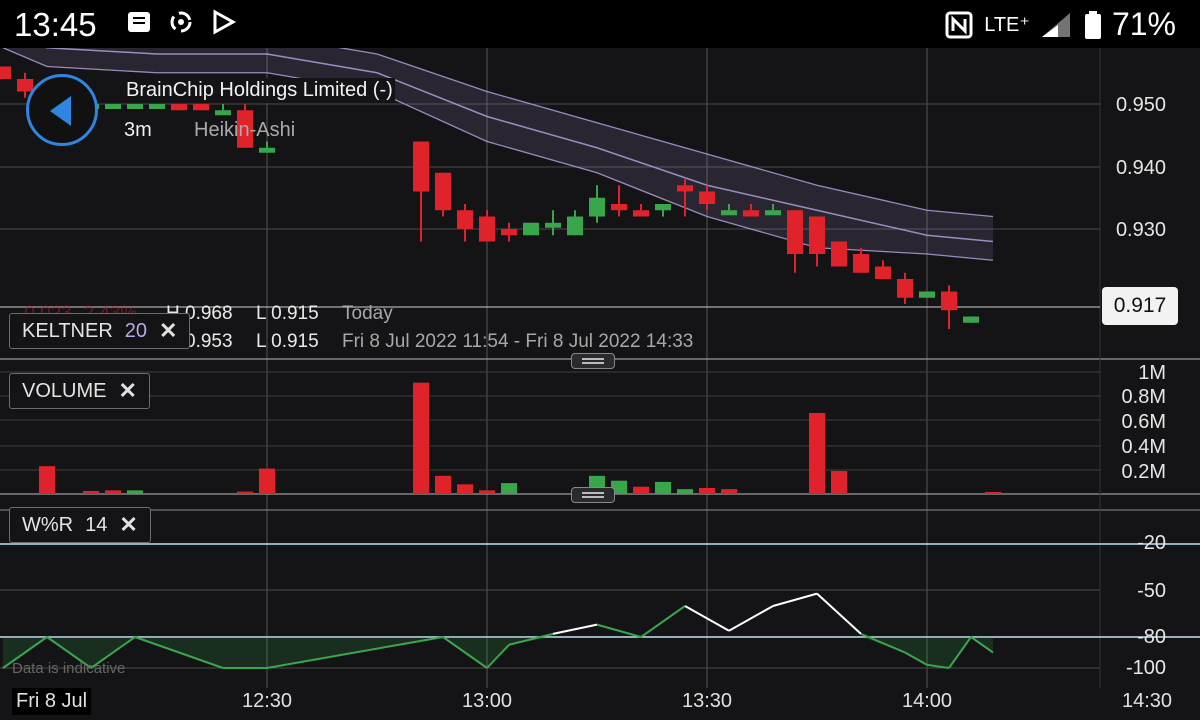  What do you see at coordinates (259, 90) in the screenshot?
I see `instrument-title: BrainChip Holdings Limited (-)` at bounding box center [259, 90].